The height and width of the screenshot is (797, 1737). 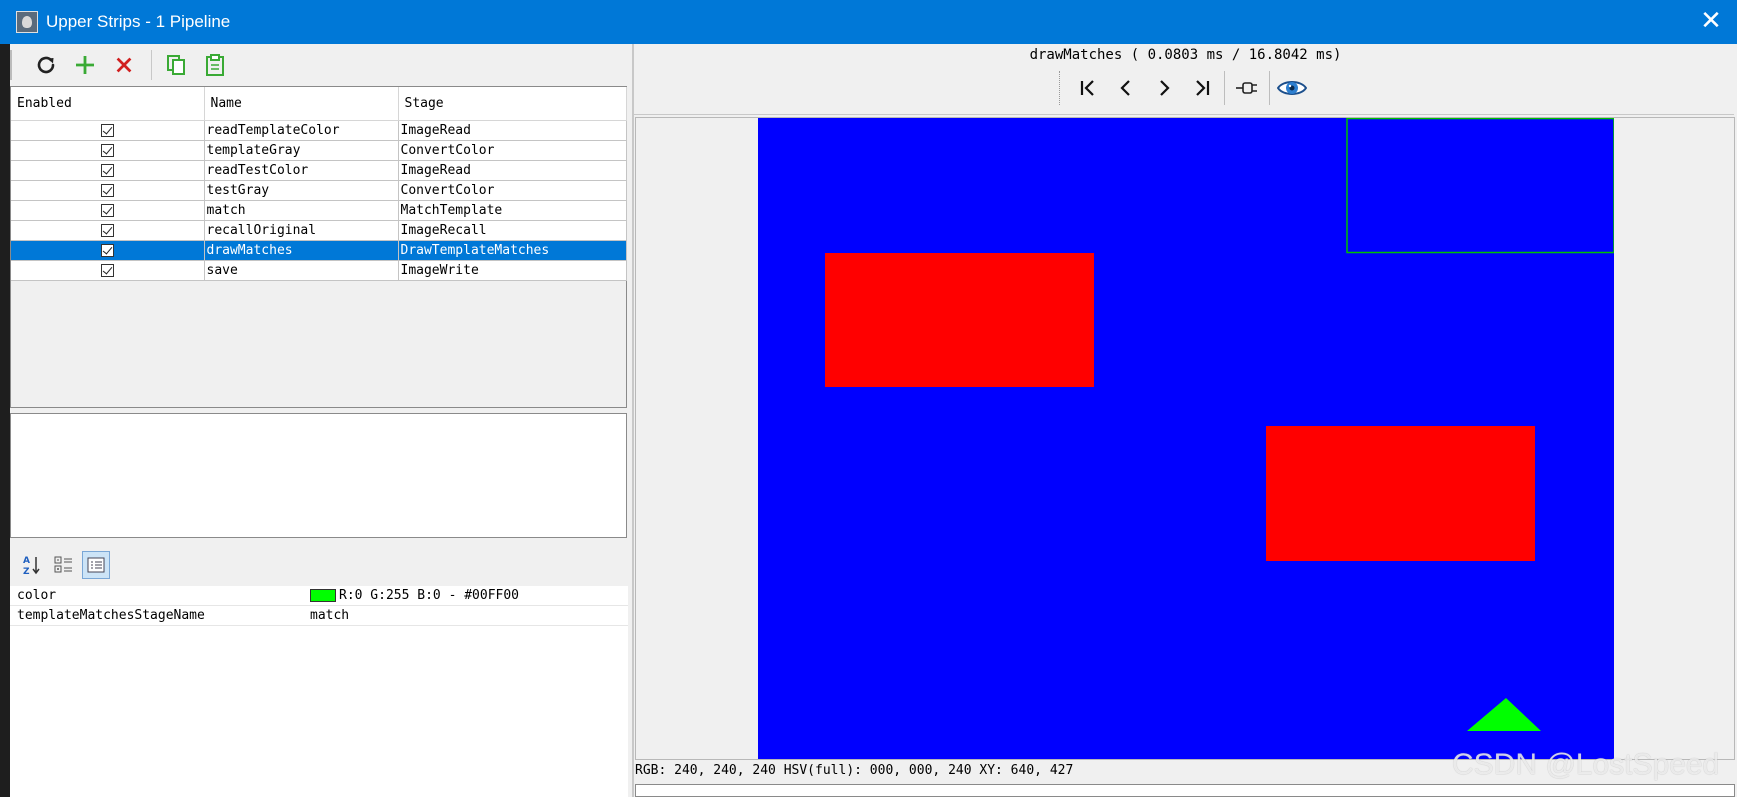 I want to click on table-row: testGray ConvertColor, so click(x=319, y=190).